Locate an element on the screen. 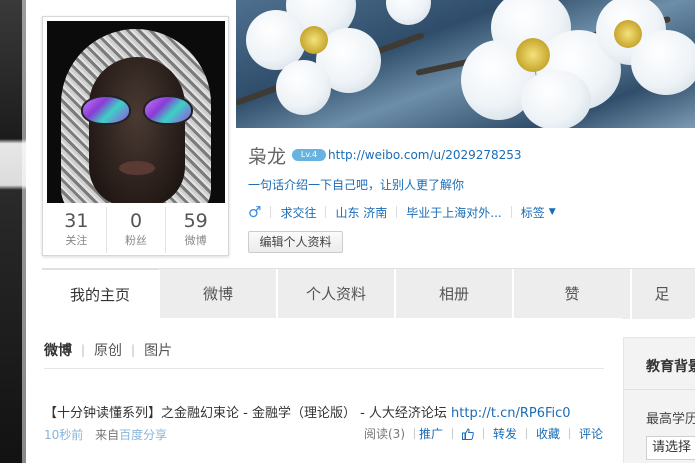  filter-original: 原创 is located at coordinates (108, 350).